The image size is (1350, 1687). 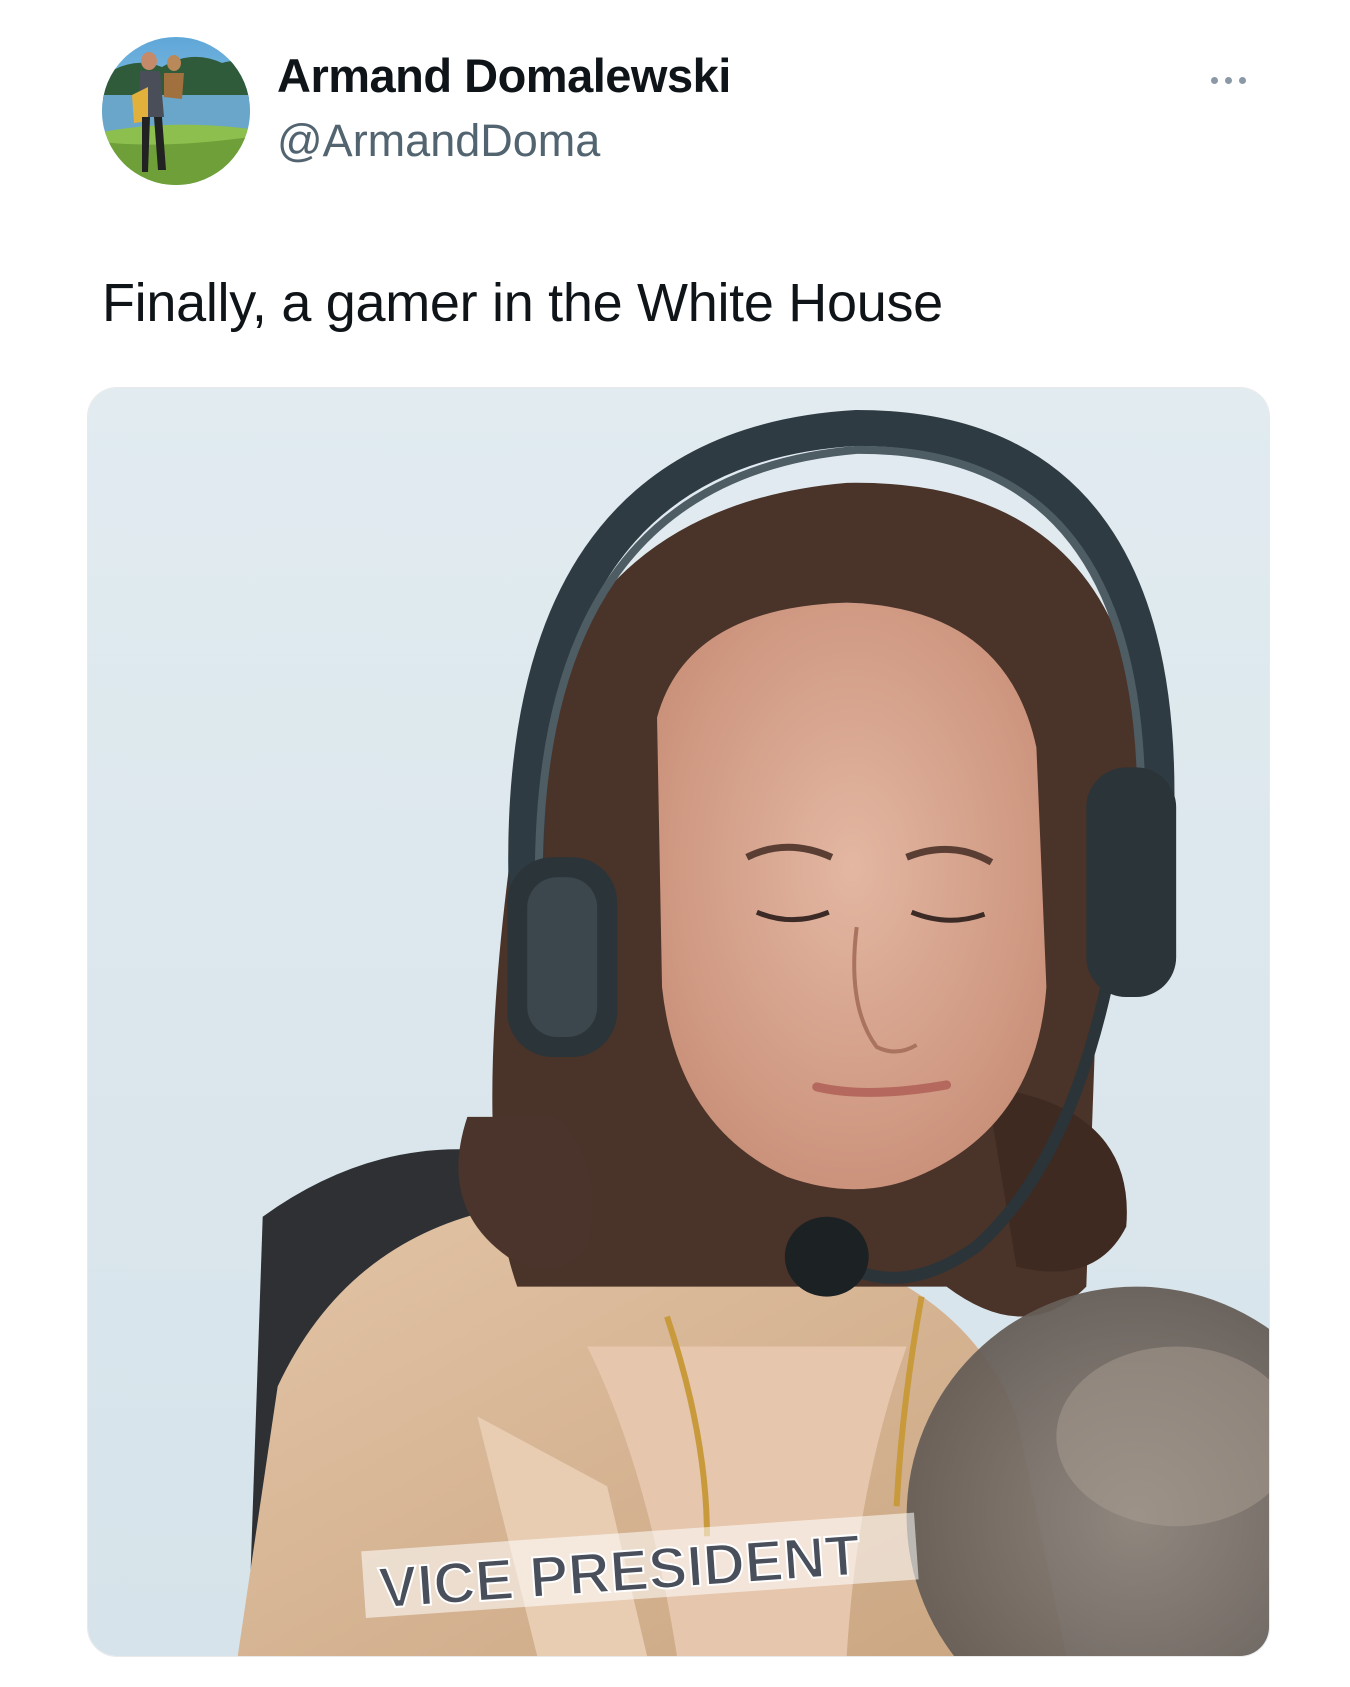 What do you see at coordinates (438, 141) in the screenshot?
I see `author-handle: @ArmandDoma` at bounding box center [438, 141].